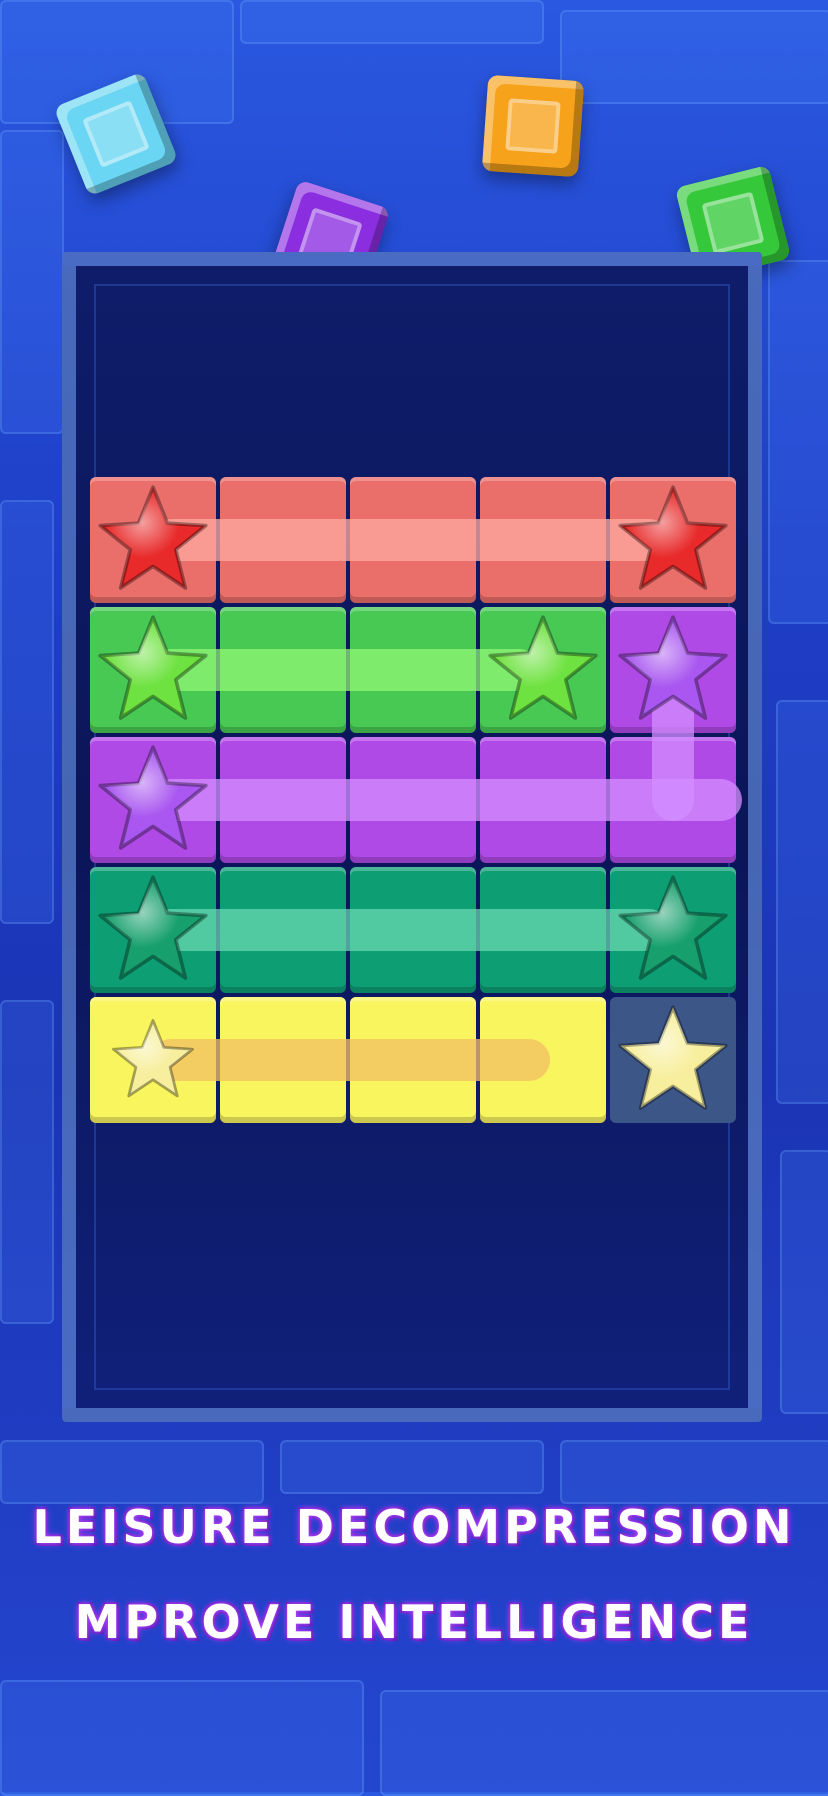 The width and height of the screenshot is (828, 1796). I want to click on caption-leisure: LEISURE DECOMPRESSION, so click(414, 1527).